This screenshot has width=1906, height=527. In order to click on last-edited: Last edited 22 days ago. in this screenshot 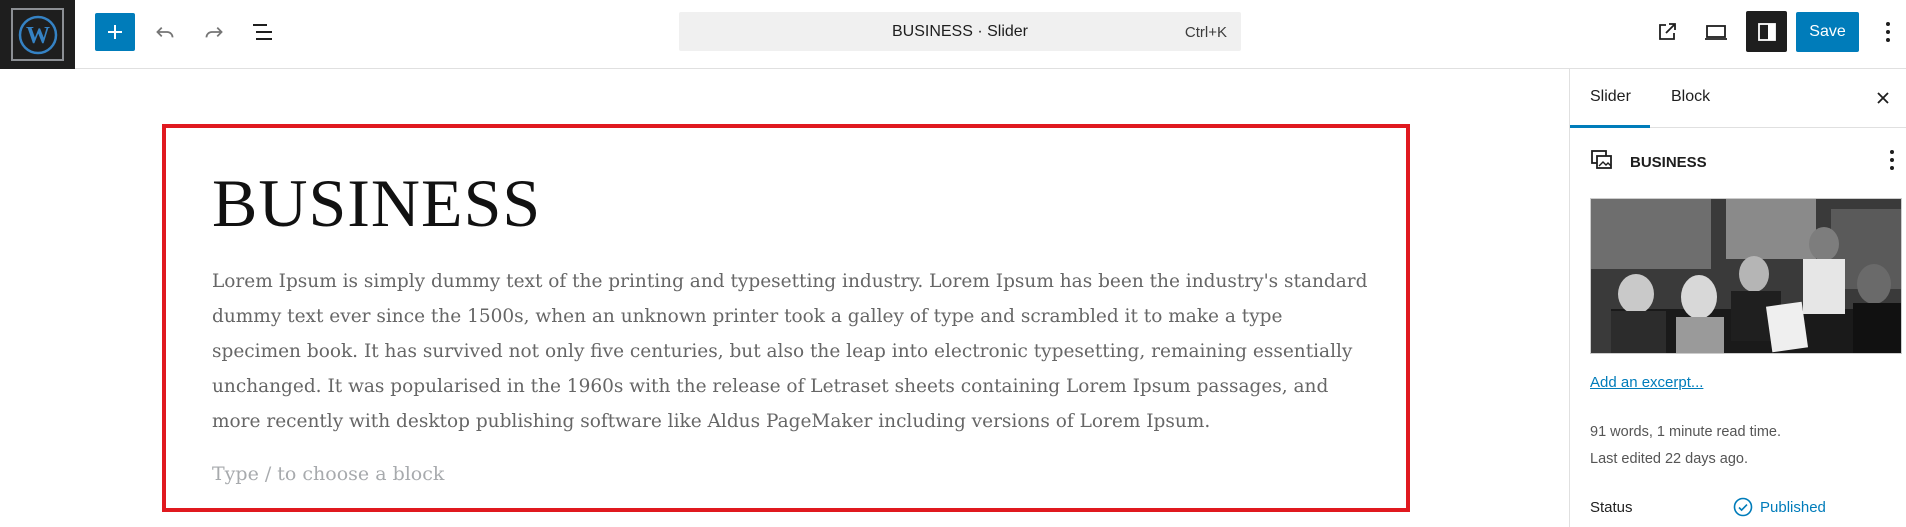, I will do `click(1669, 459)`.